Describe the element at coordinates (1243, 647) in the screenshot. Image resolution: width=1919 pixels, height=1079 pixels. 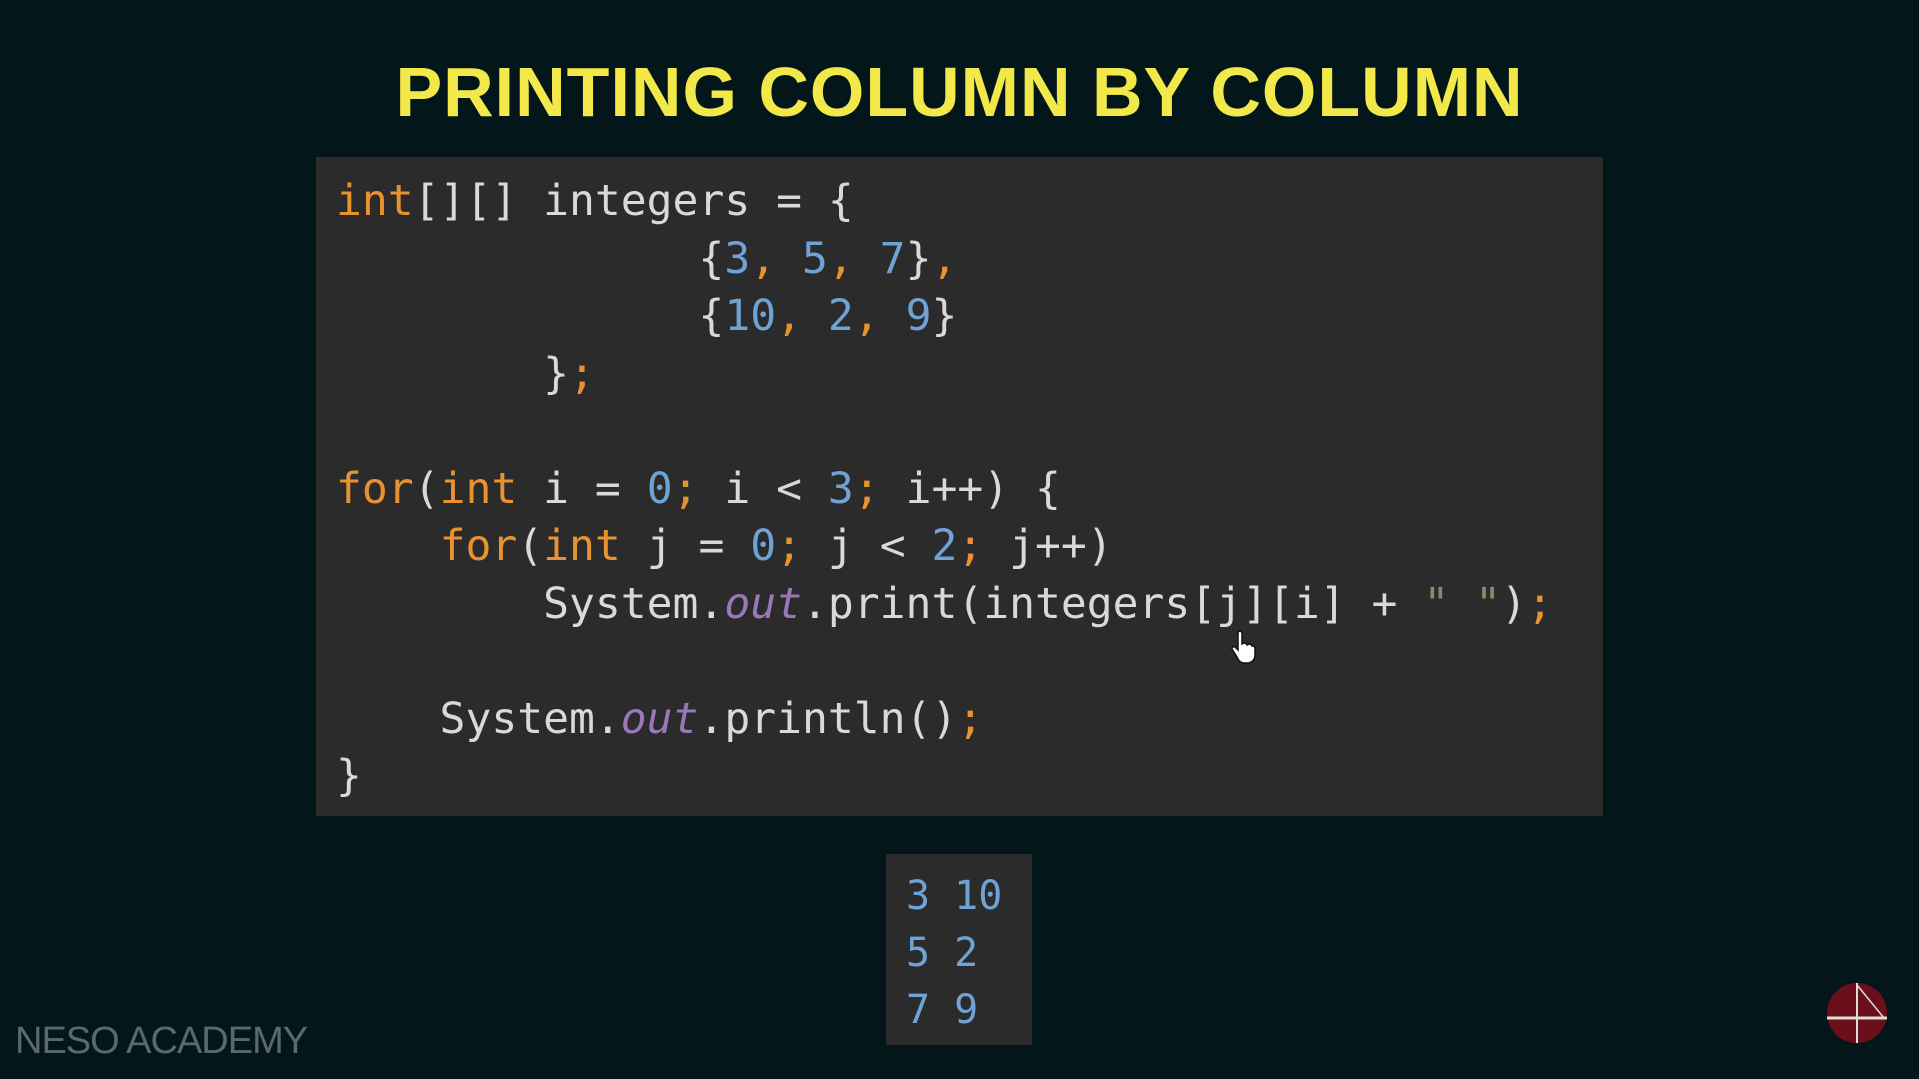
I see `hand-pointer-icon` at that location.